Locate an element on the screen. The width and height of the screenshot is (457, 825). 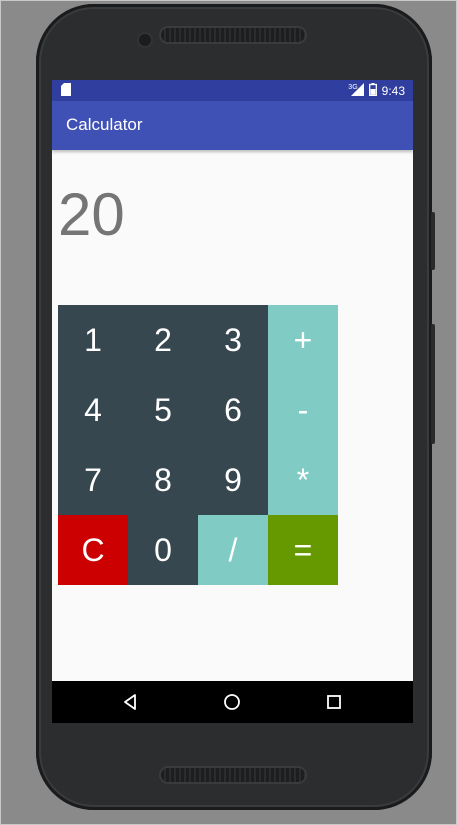
key-4-button: 4 is located at coordinates (93, 410).